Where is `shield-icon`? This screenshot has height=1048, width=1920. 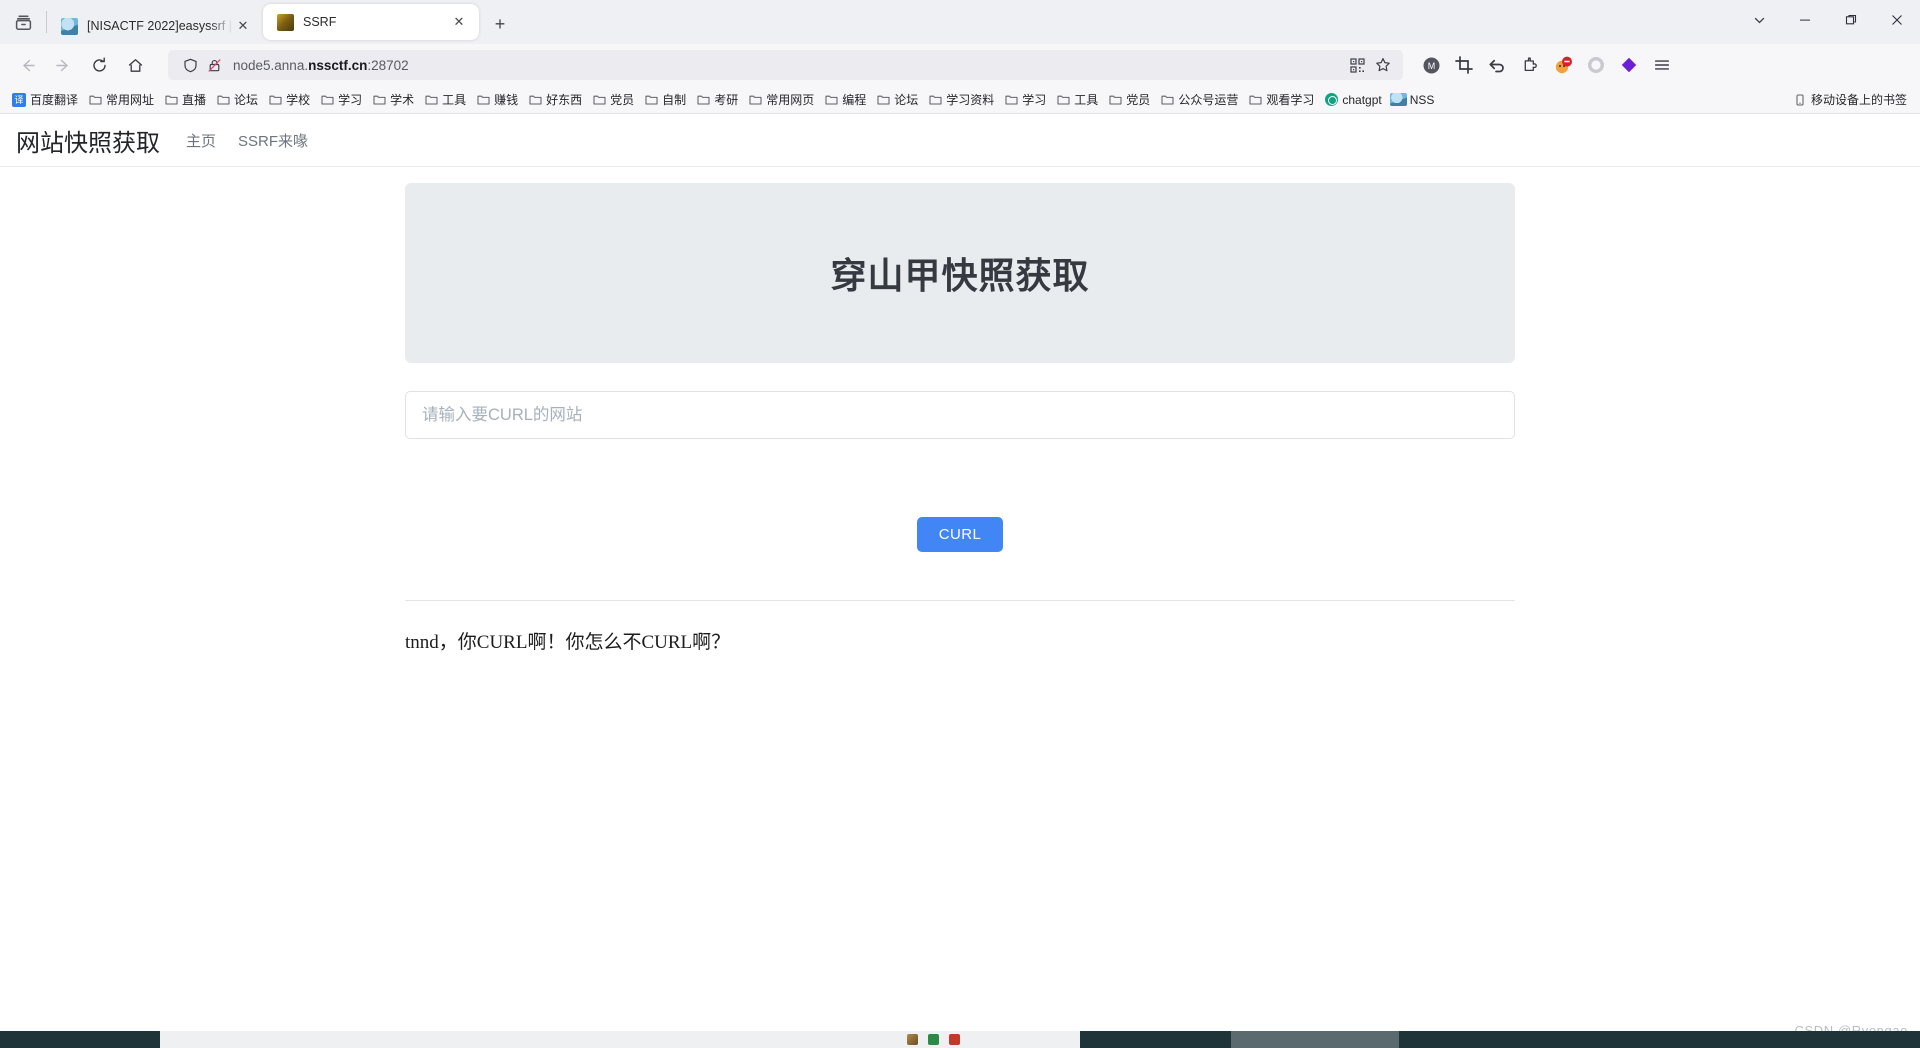 shield-icon is located at coordinates (190, 65).